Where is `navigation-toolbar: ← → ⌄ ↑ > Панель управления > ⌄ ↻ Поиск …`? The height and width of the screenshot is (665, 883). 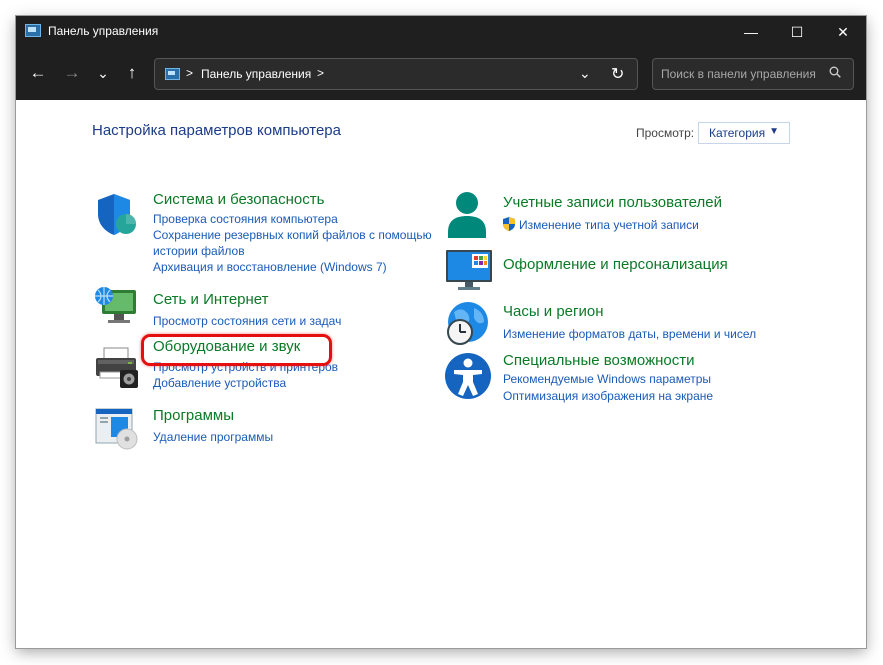
navigation-toolbar: ← → ⌄ ↑ > Панель управления > ⌄ ↻ Поиск … is located at coordinates (441, 74).